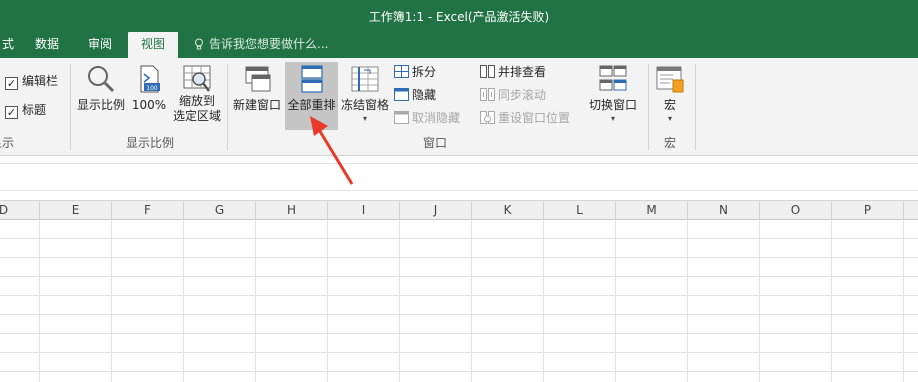  I want to click on column-header-g: G, so click(220, 210).